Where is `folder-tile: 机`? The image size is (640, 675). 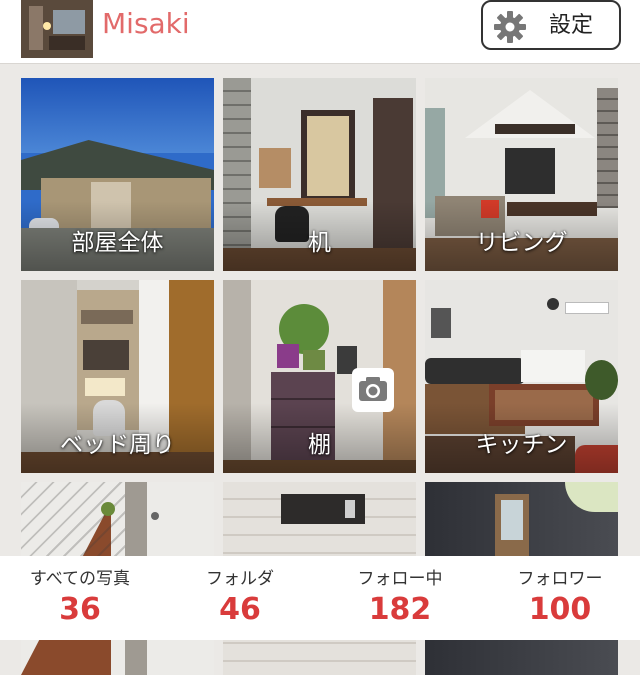
folder-tile: 机 is located at coordinates (319, 174).